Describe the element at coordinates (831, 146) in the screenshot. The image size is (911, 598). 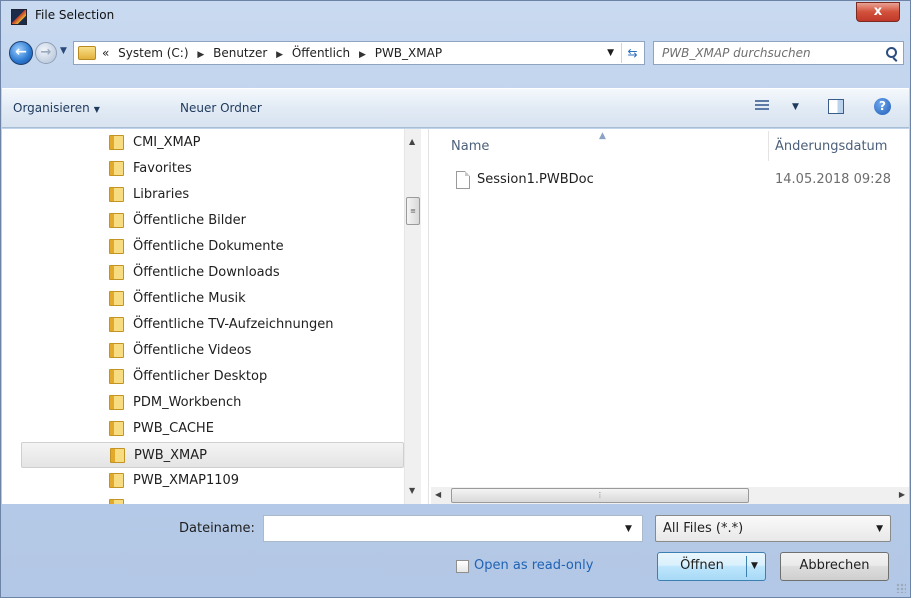
I see `column-header-date: Änderungsdatum` at that location.